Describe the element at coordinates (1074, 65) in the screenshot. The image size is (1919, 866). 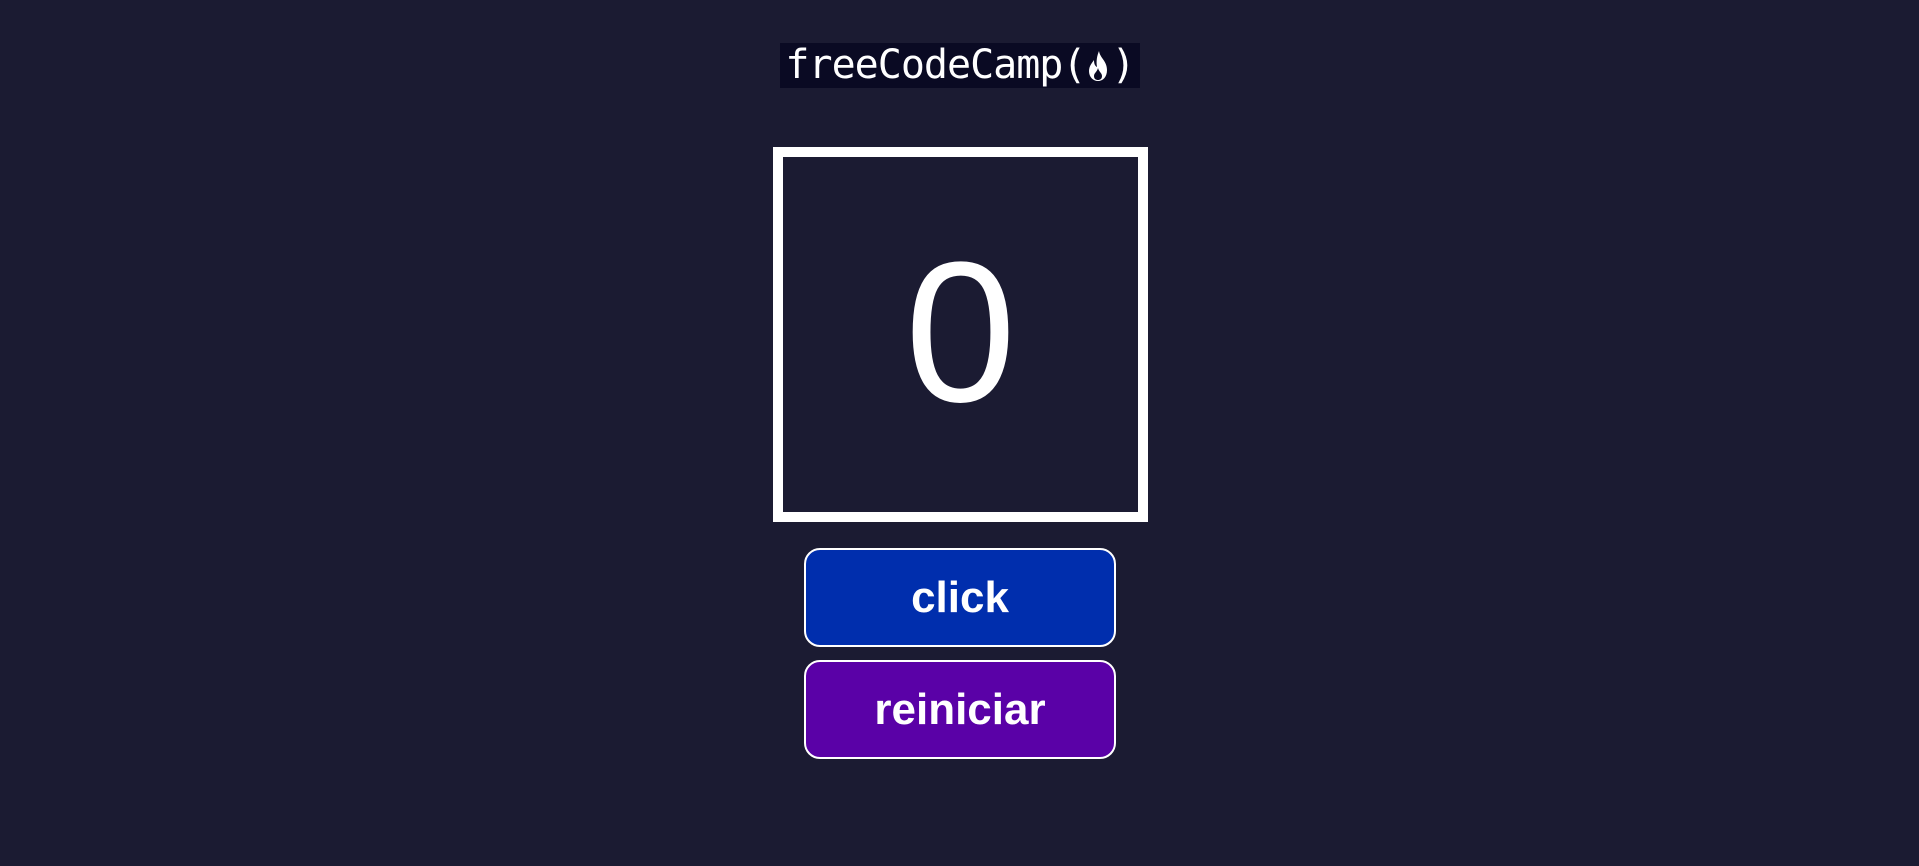
I see `logo-open-paren: (` at that location.